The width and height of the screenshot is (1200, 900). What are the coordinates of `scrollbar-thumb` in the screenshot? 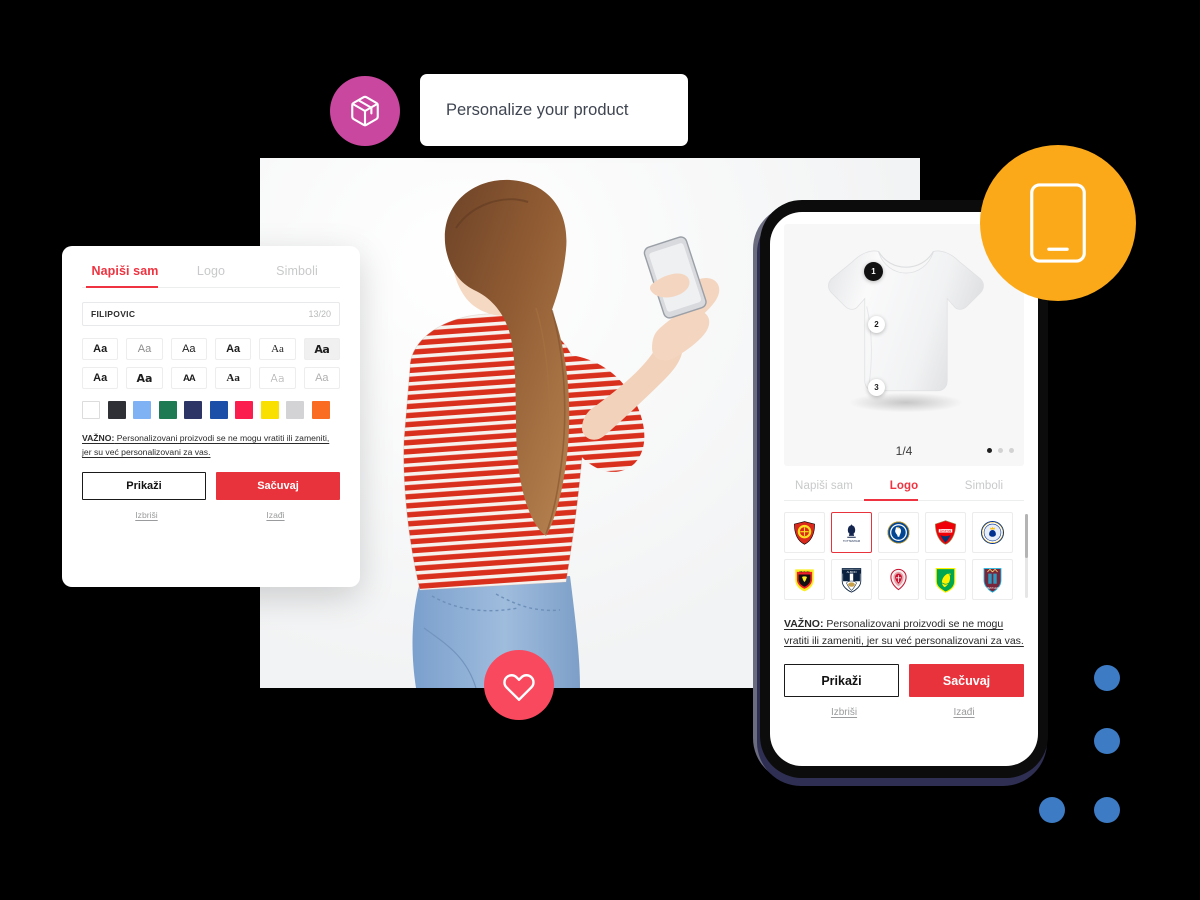 It's located at (1026, 536).